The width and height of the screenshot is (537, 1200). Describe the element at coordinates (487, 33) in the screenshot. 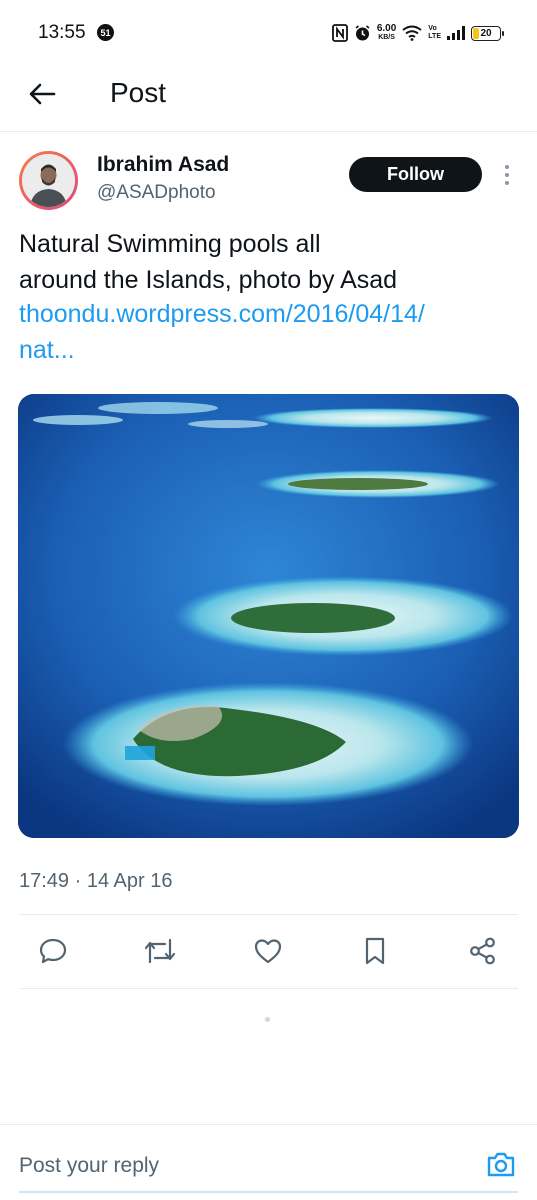

I see `battery-icon: 20` at that location.